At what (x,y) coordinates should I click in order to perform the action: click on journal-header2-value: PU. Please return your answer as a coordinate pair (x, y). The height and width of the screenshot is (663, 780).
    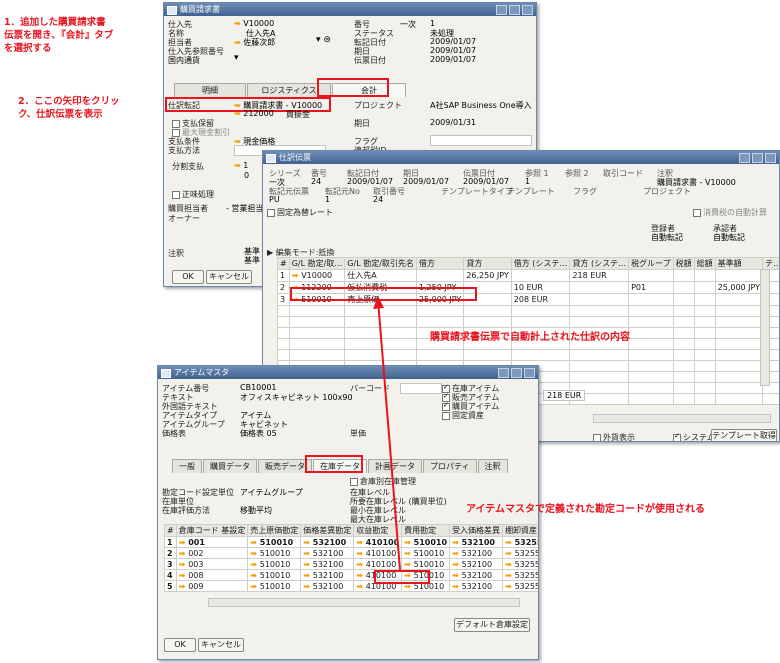
    Looking at the image, I should click on (274, 199).